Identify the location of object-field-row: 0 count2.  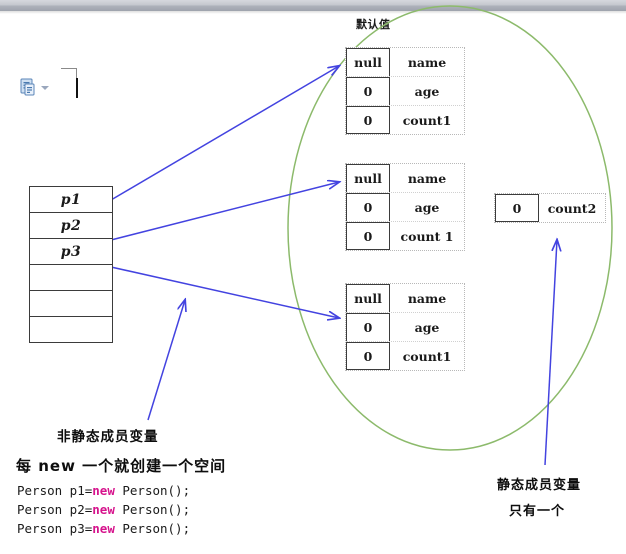
(550, 208).